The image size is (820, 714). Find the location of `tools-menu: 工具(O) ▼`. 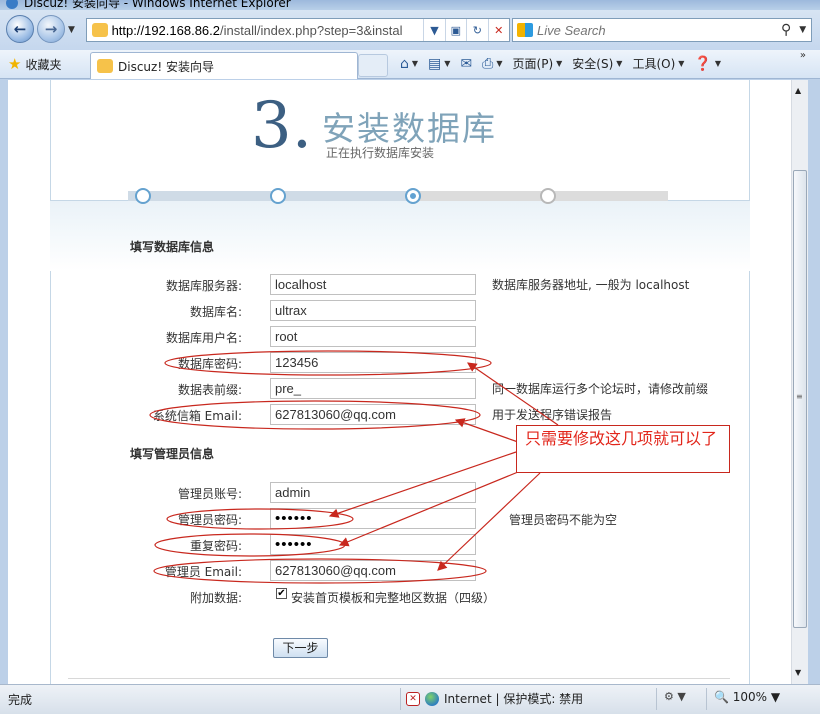

tools-menu: 工具(O) ▼ is located at coordinates (658, 63).